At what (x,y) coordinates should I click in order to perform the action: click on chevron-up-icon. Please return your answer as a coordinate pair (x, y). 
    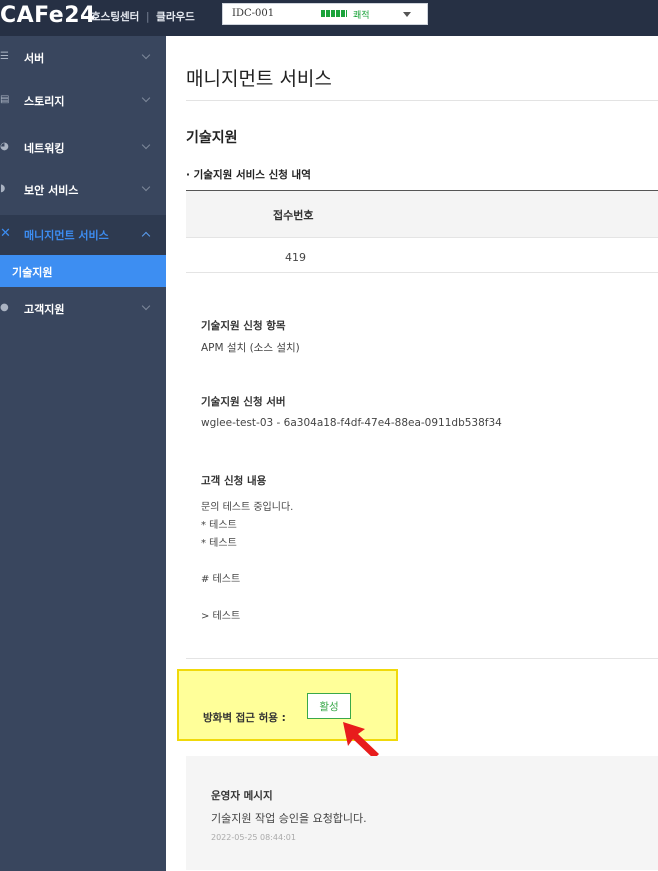
    Looking at the image, I should click on (146, 236).